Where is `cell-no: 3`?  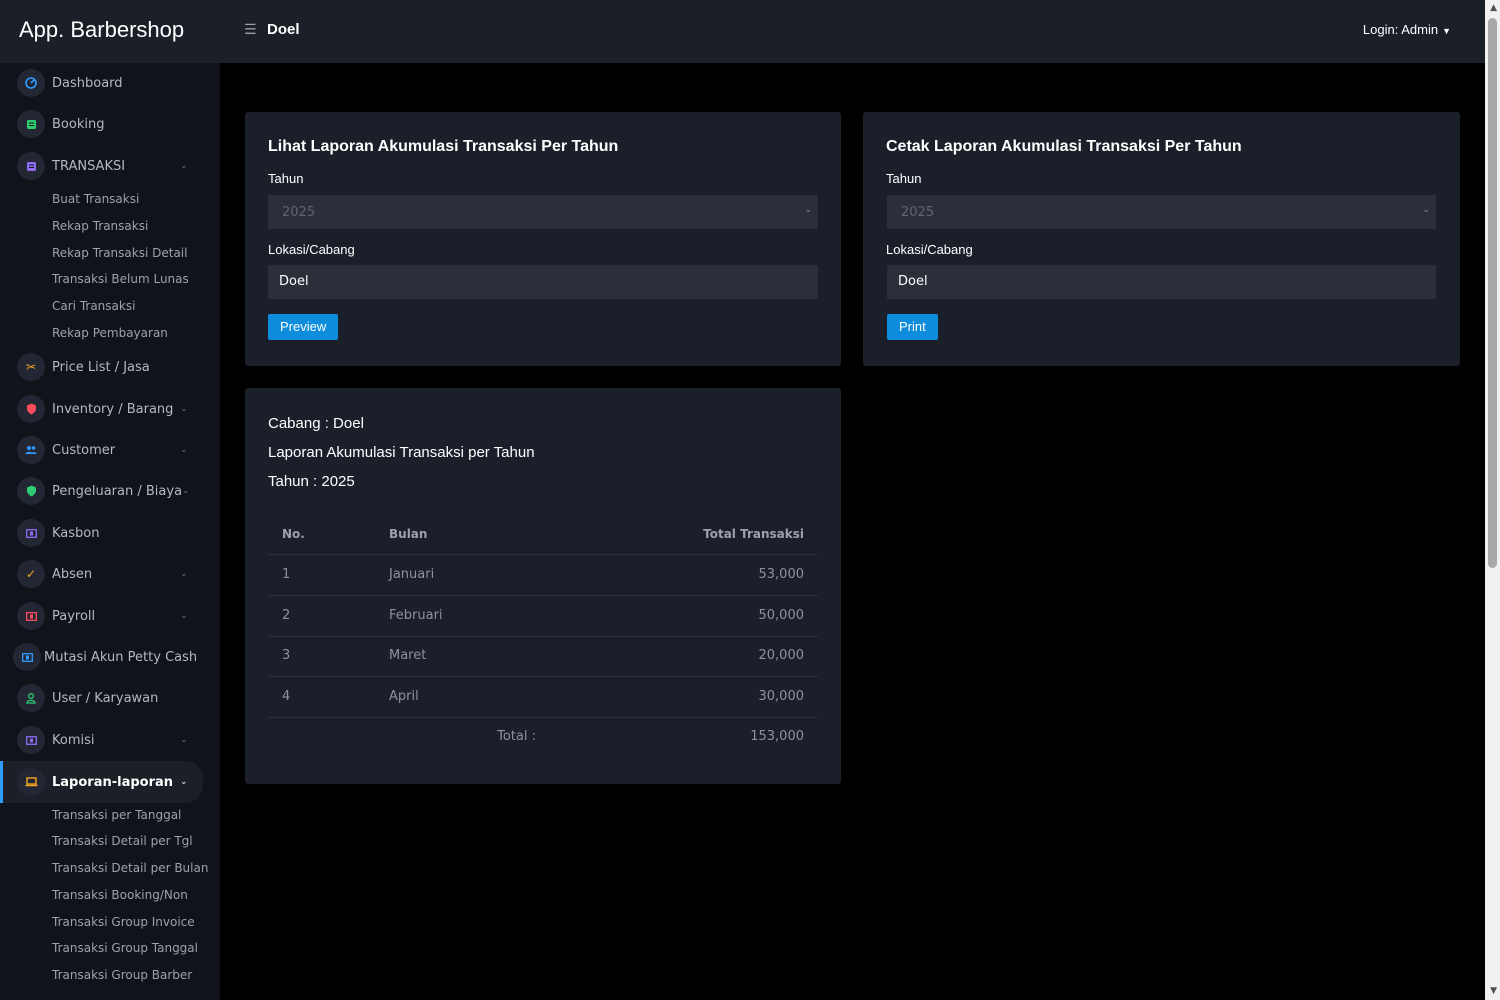
cell-no: 3 is located at coordinates (286, 655).